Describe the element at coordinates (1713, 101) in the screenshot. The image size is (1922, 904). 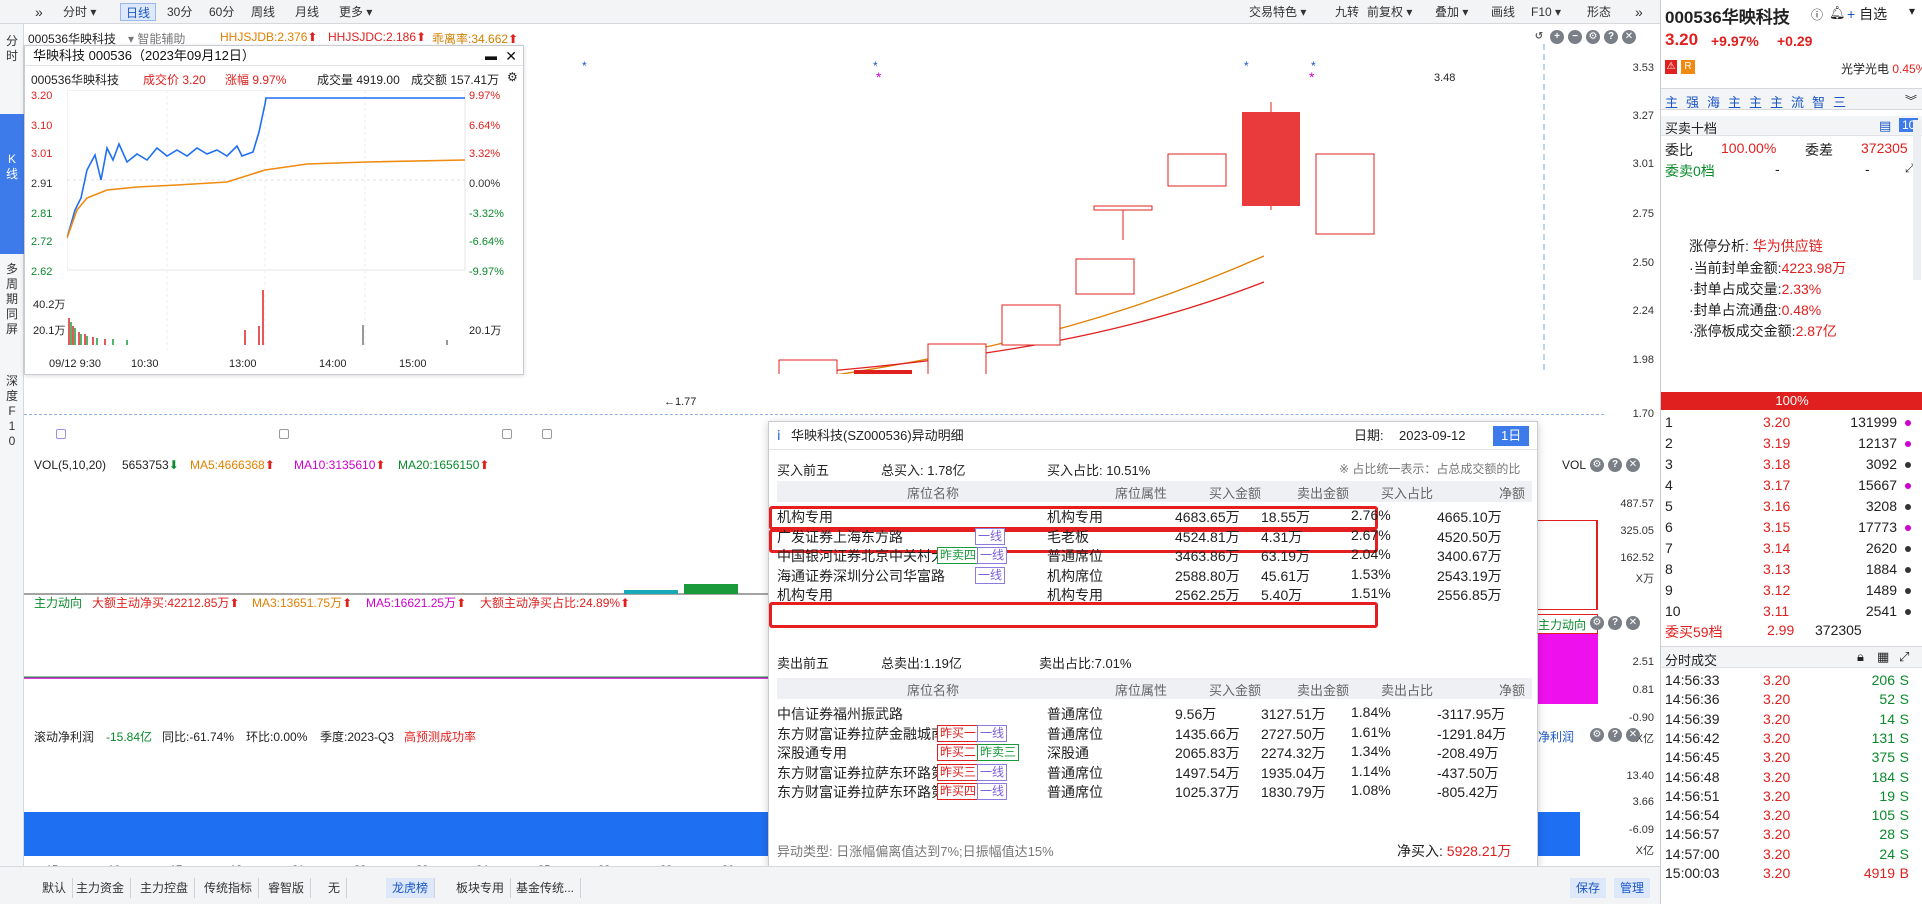
I see `quote-tab: 海` at that location.